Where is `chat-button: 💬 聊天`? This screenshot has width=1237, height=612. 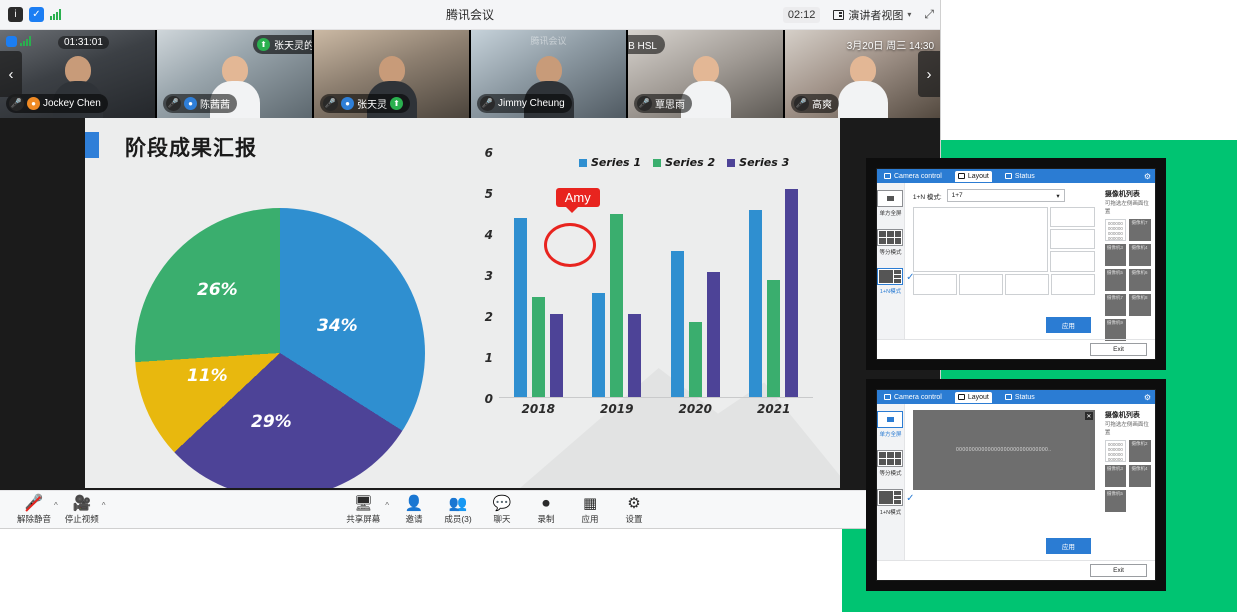 chat-button: 💬 聊天 is located at coordinates (502, 510).